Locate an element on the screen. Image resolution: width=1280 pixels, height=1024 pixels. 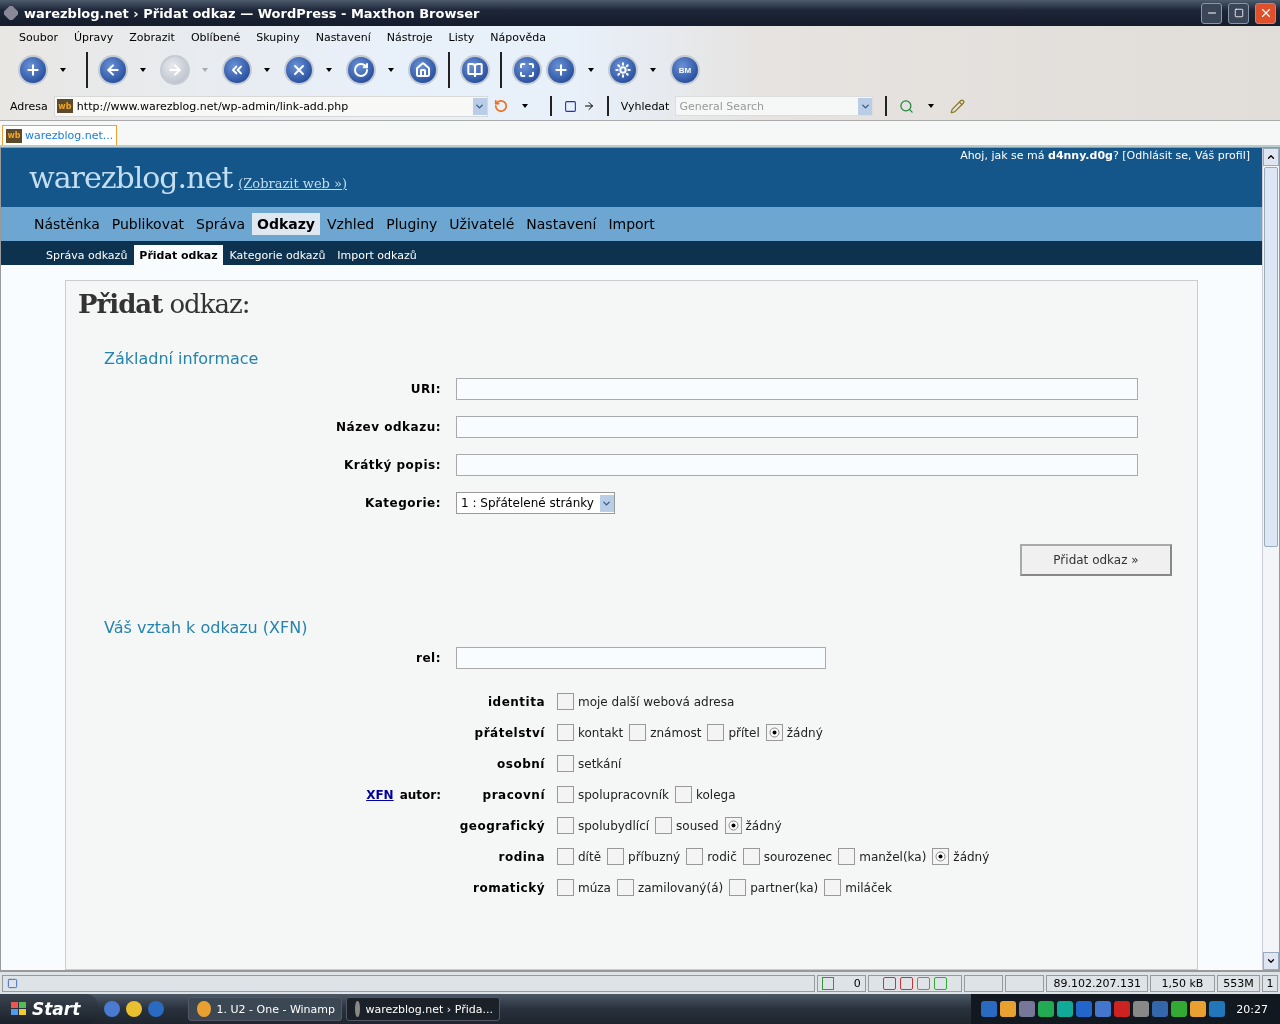
nav-tab: Import is located at coordinates (631, 224).